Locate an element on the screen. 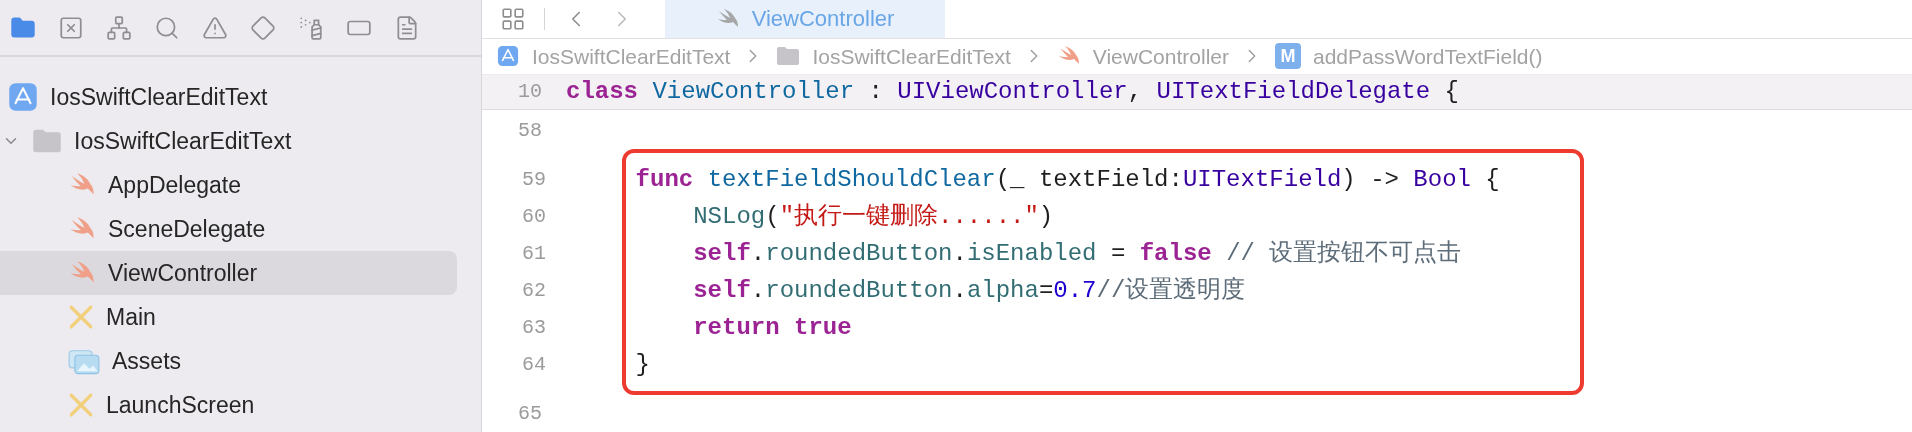 This screenshot has height=432, width=1912. file-tree-item: Main is located at coordinates (228, 317).